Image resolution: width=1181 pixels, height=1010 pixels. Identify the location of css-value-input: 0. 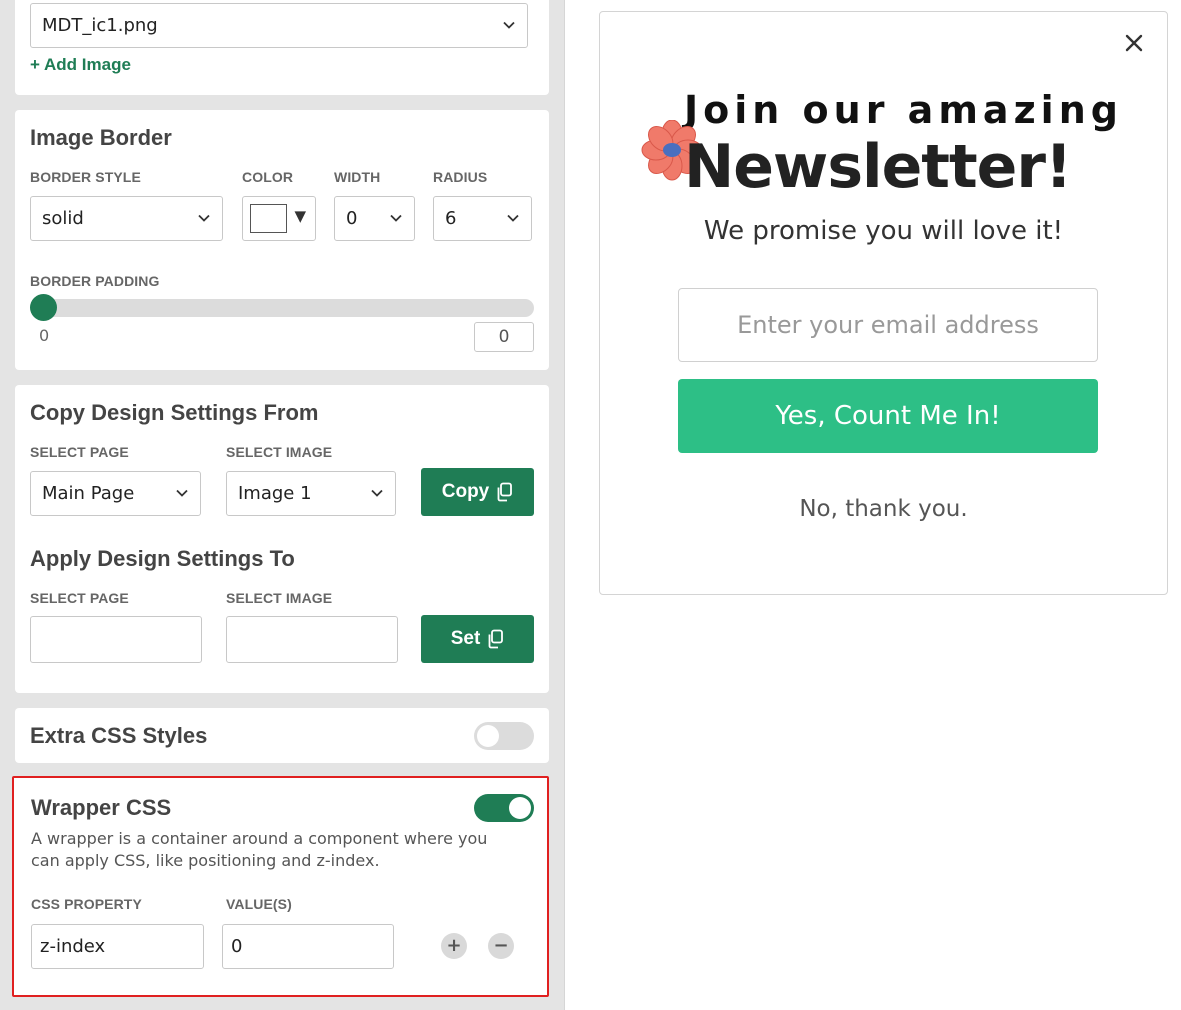
(308, 946).